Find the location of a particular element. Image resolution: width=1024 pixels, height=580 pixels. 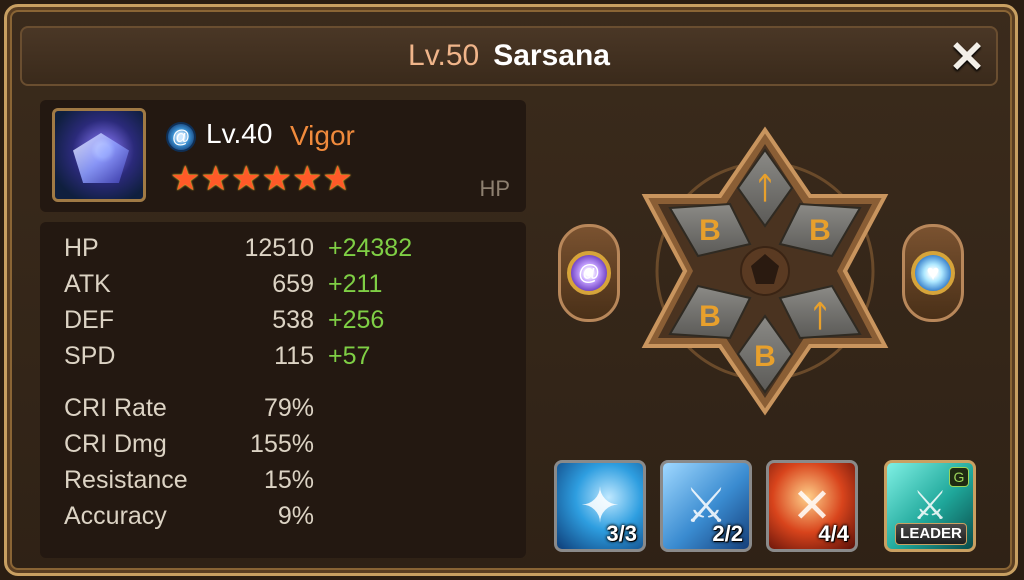

stat-label: CRI Dmg is located at coordinates (115, 444).